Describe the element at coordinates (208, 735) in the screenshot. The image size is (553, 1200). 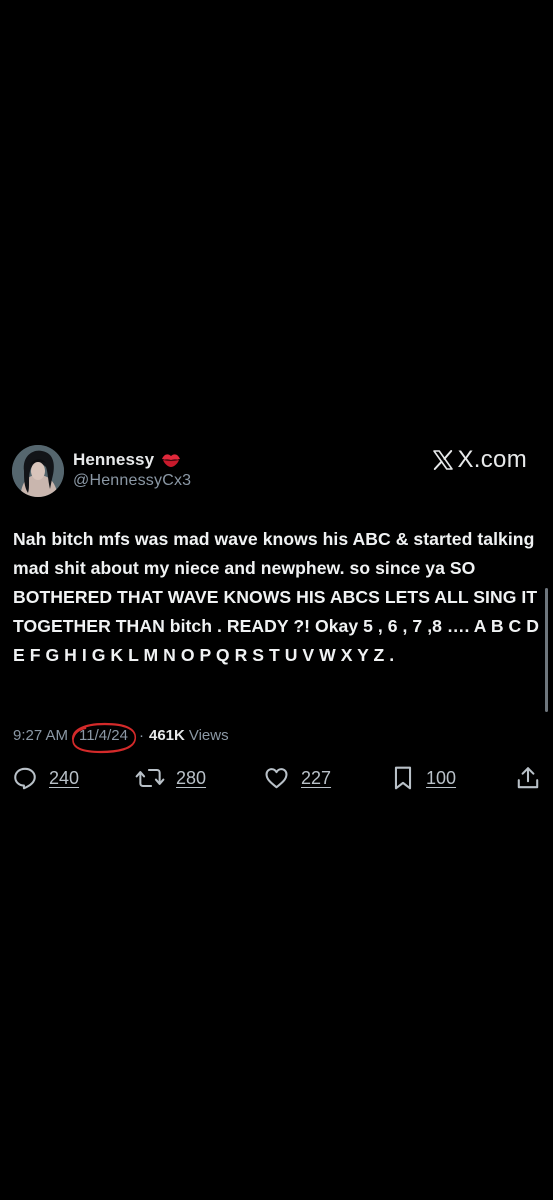
I see `views-label: Views` at that location.